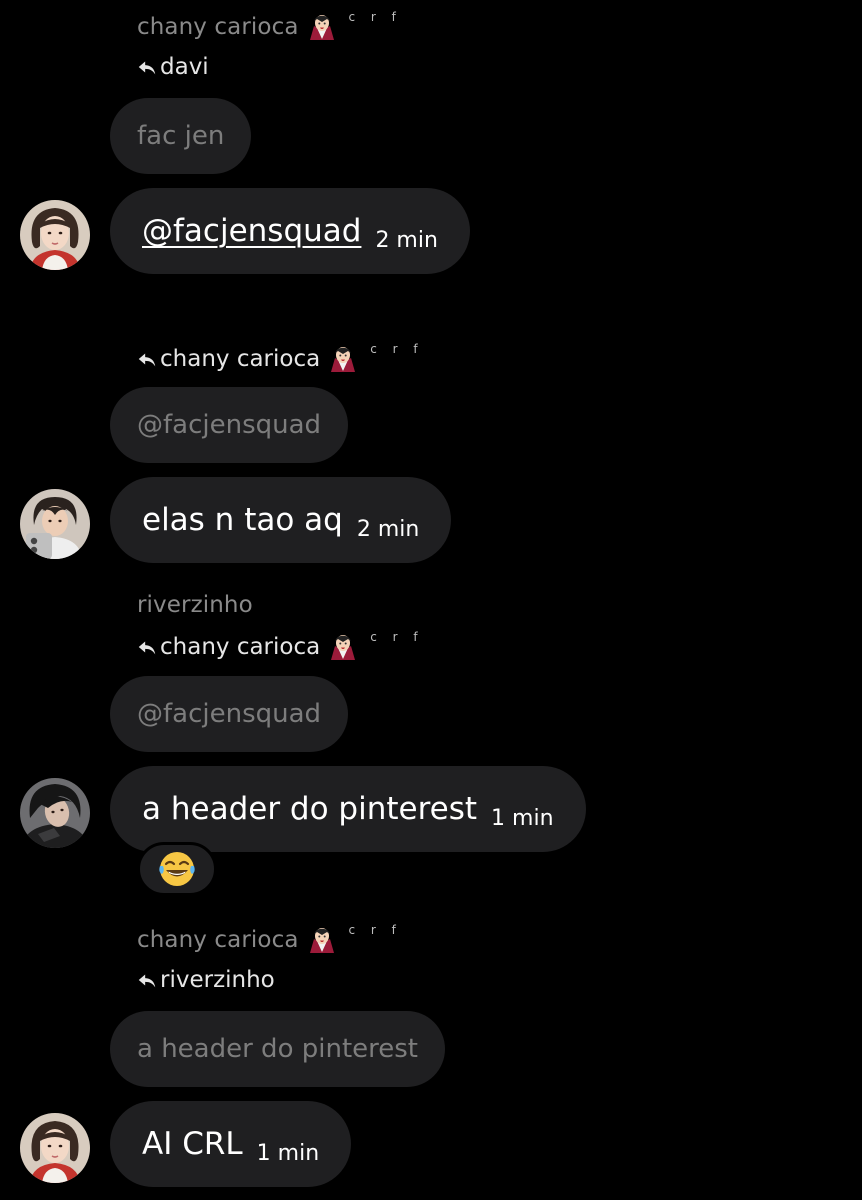 The image size is (862, 1200). I want to click on reaction-badge, so click(177, 869).